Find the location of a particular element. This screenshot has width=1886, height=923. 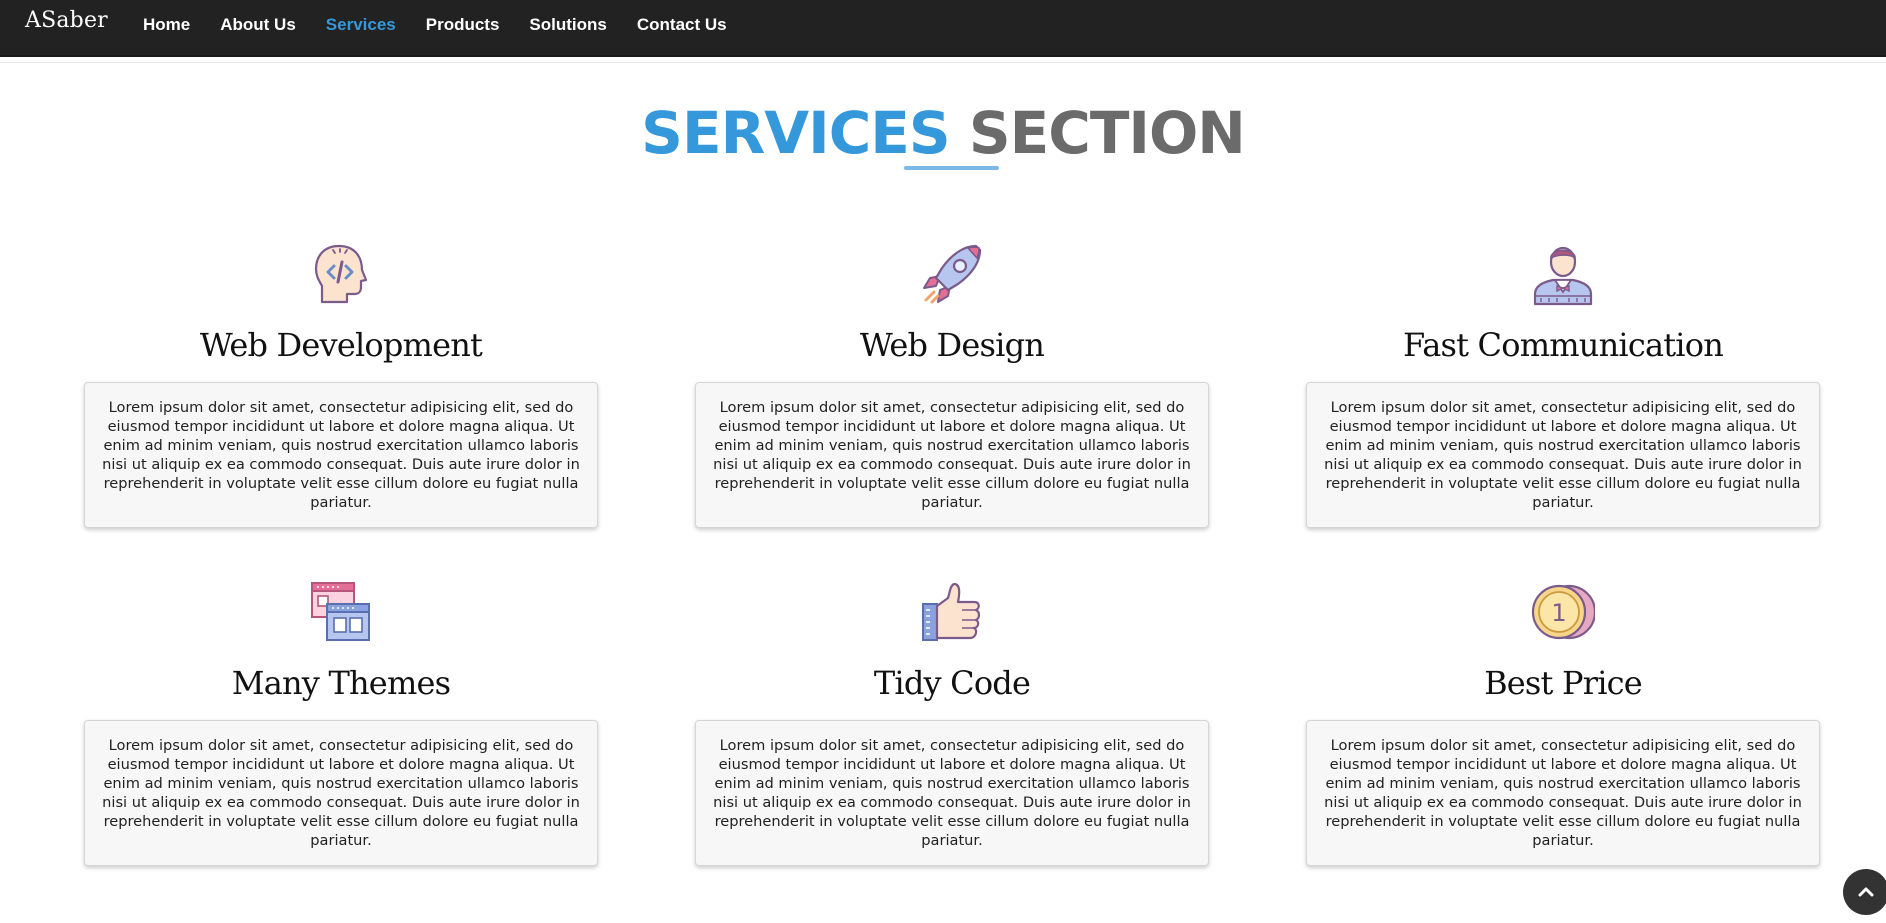

nav-link-products: Products is located at coordinates (463, 25).